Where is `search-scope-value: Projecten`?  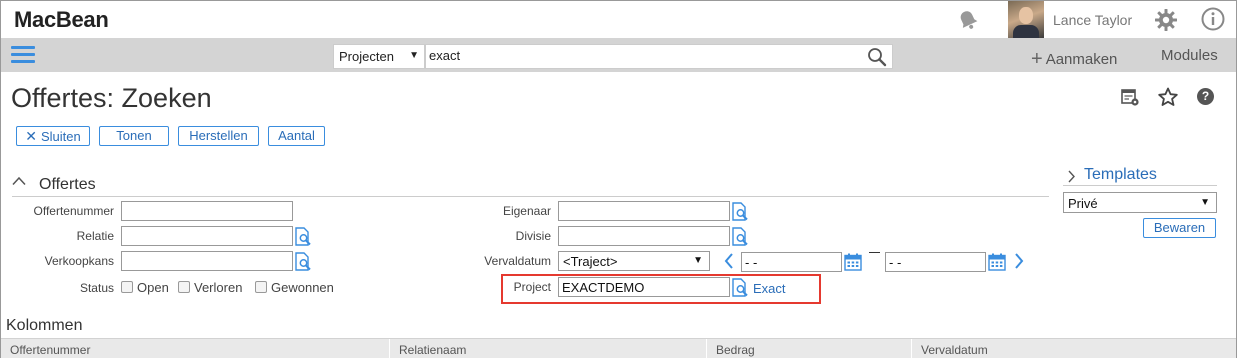
search-scope-value: Projecten is located at coordinates (366, 56).